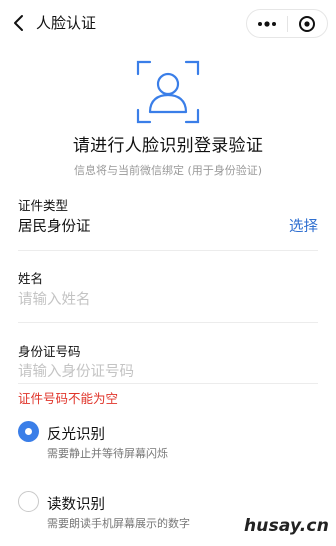 The image size is (336, 546). What do you see at coordinates (19, 23) in the screenshot?
I see `chevron-left-icon` at bounding box center [19, 23].